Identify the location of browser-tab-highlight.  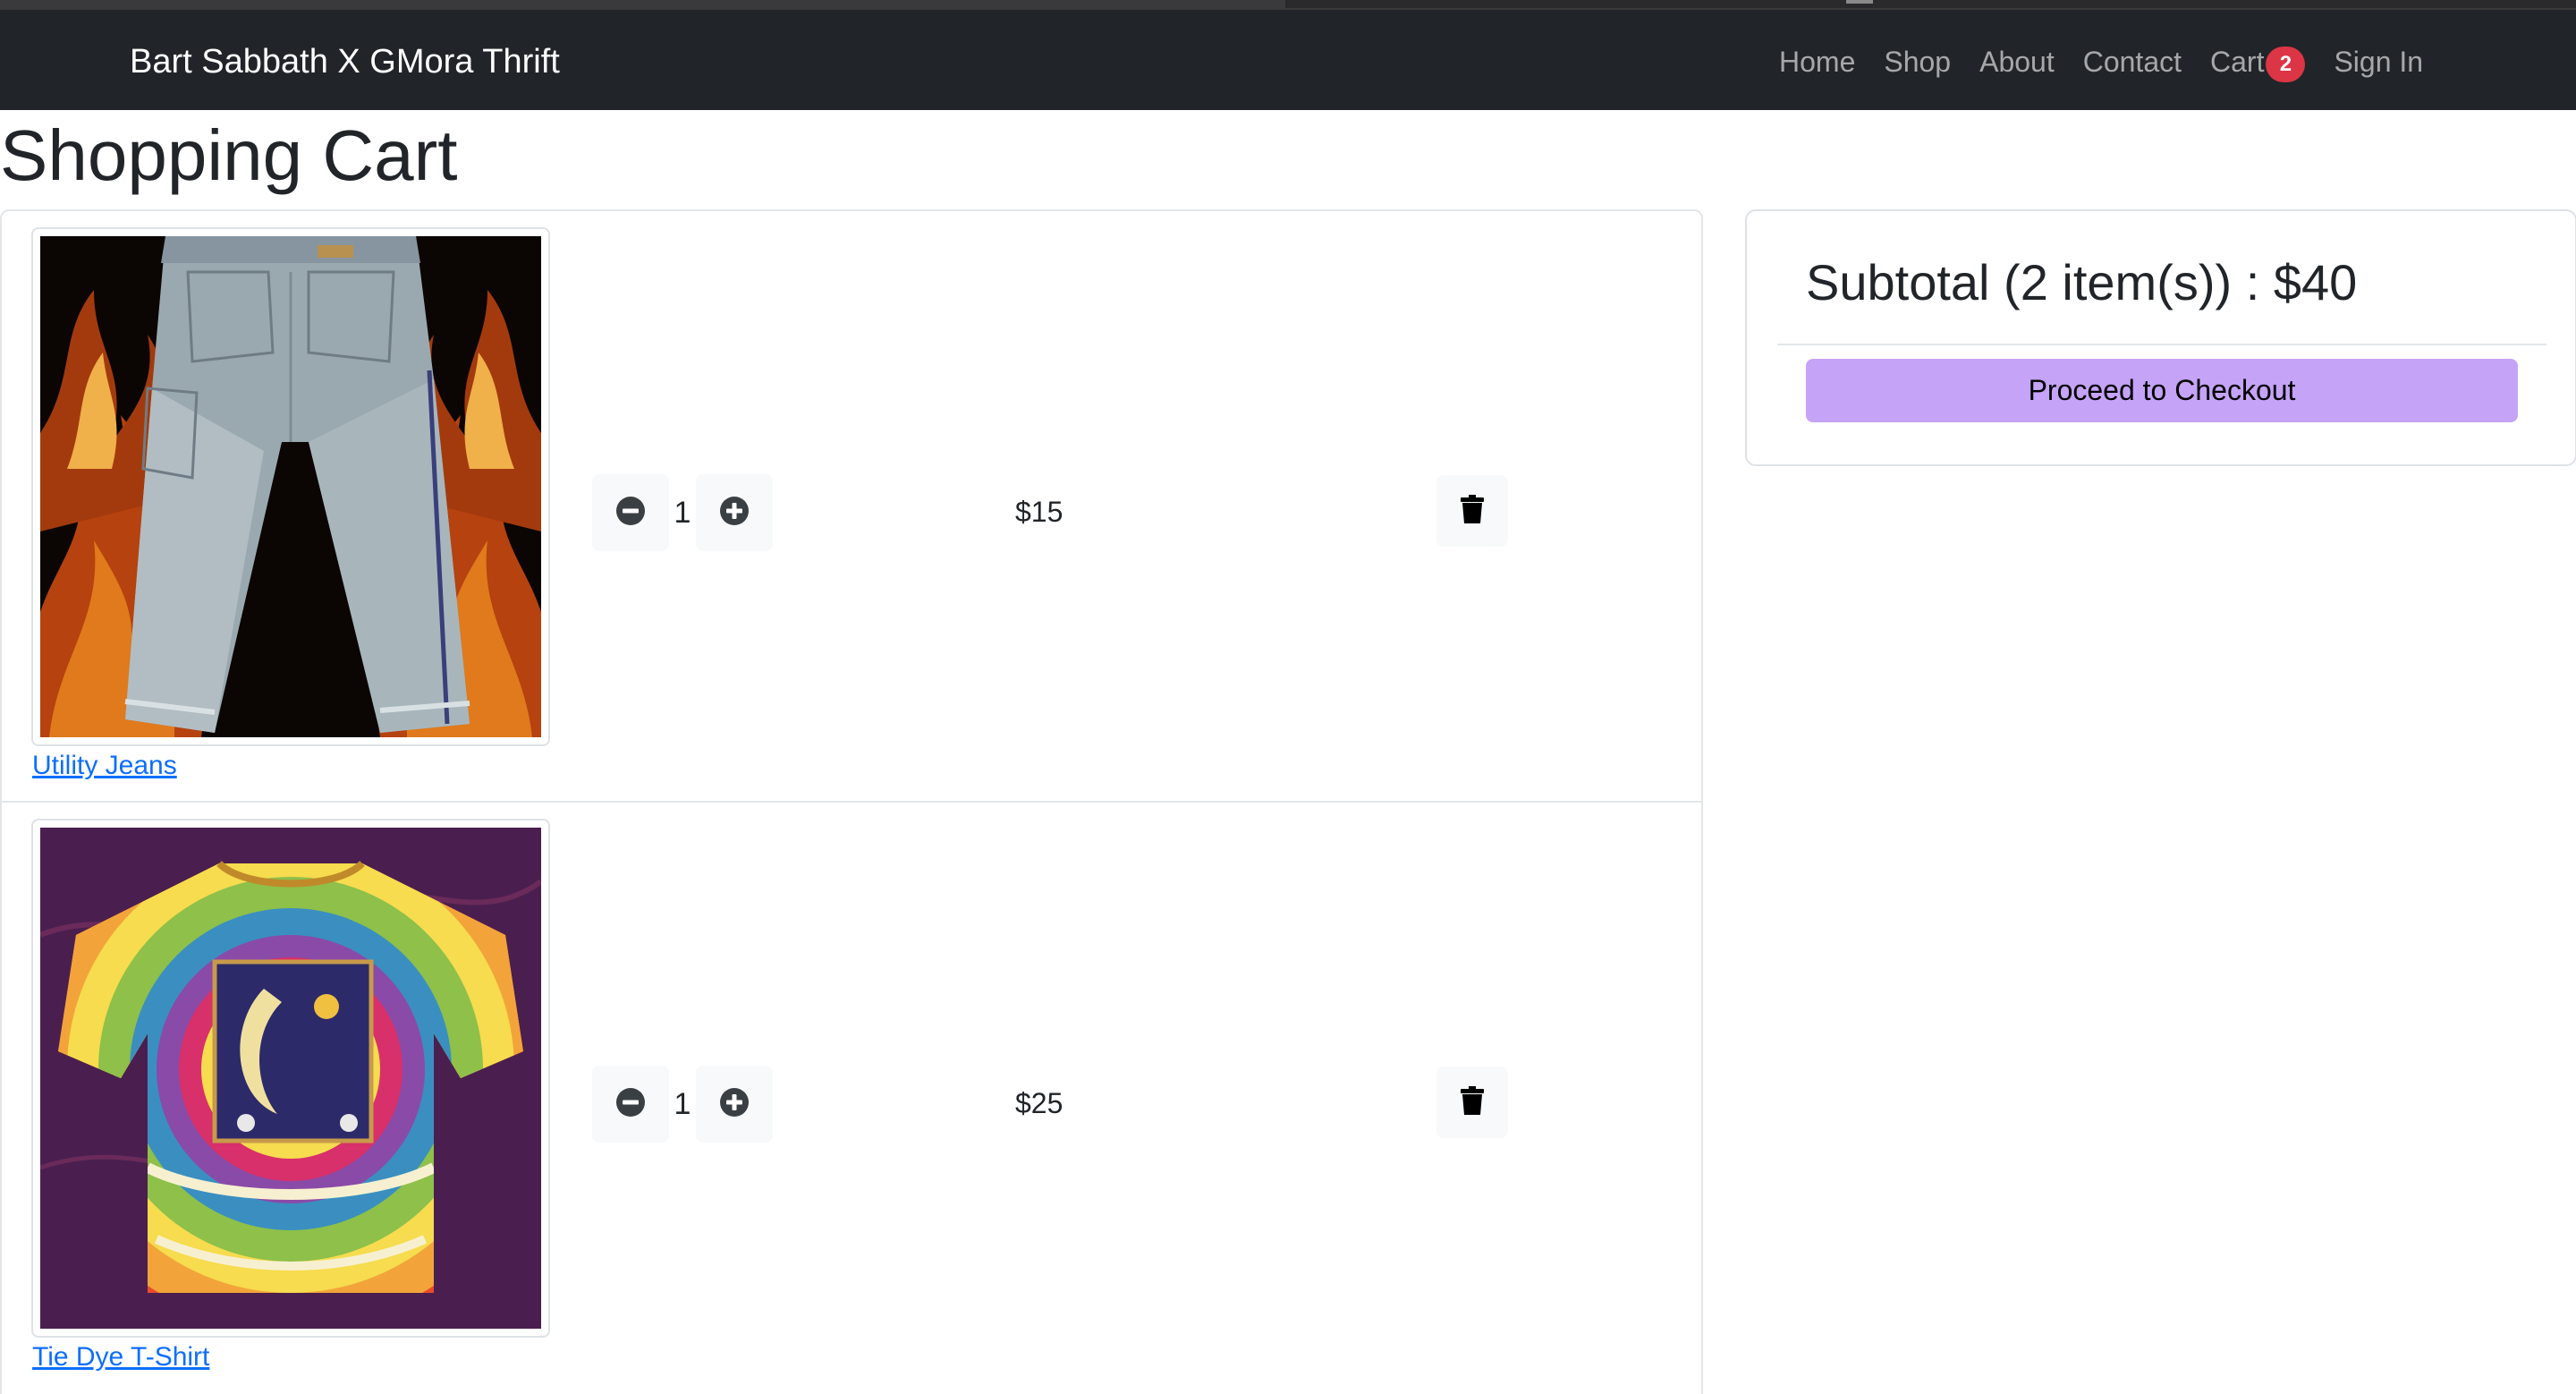
(1930, 4).